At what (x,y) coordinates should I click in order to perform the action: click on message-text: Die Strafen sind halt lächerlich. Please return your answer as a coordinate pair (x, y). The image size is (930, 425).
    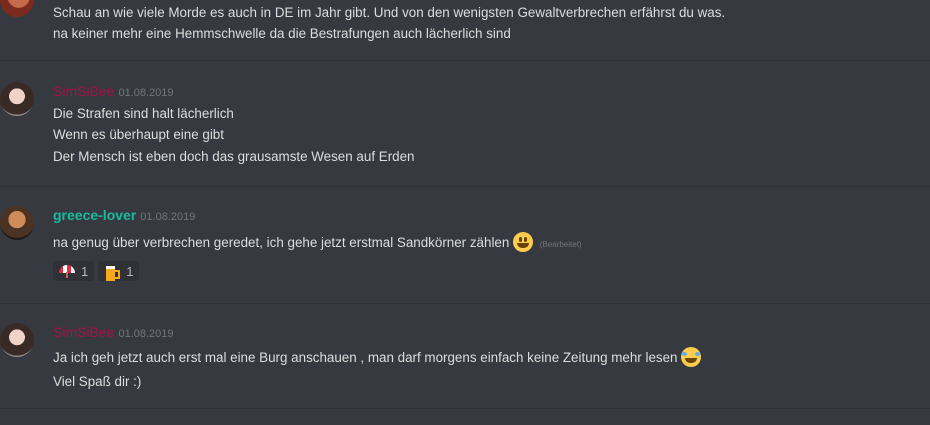
    Looking at the image, I should click on (143, 113).